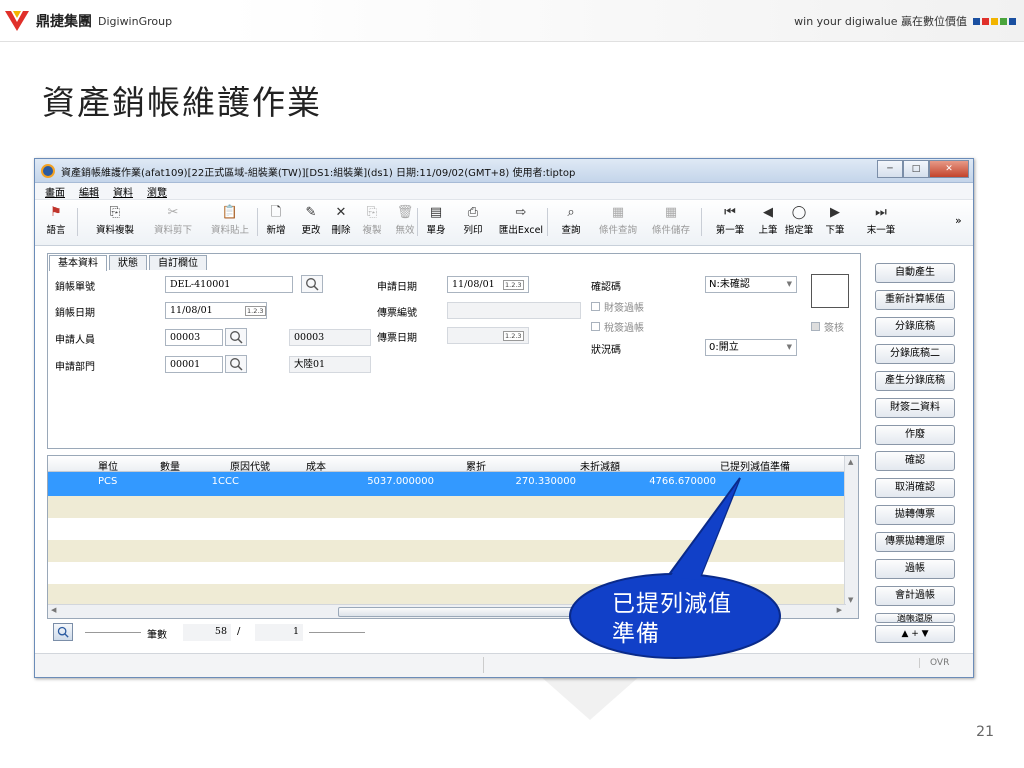 This screenshot has height=768, width=1024. Describe the element at coordinates (915, 300) in the screenshot. I see `action-button-1: 重新計算帳值` at that location.